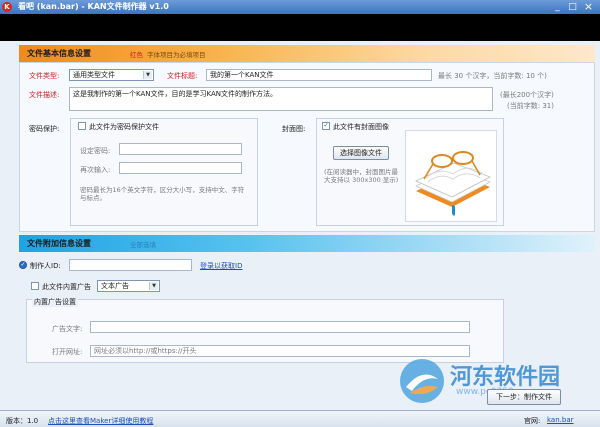 This screenshot has height=427, width=600. I want to click on optional-hint: 全部选填, so click(143, 245).